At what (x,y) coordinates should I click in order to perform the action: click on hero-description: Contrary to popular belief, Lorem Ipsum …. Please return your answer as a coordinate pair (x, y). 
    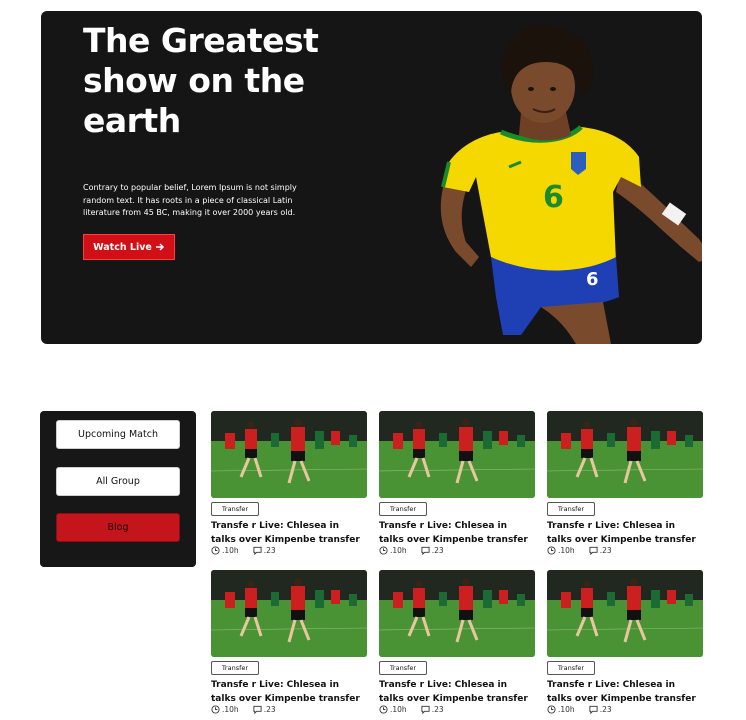
    Looking at the image, I should click on (190, 200).